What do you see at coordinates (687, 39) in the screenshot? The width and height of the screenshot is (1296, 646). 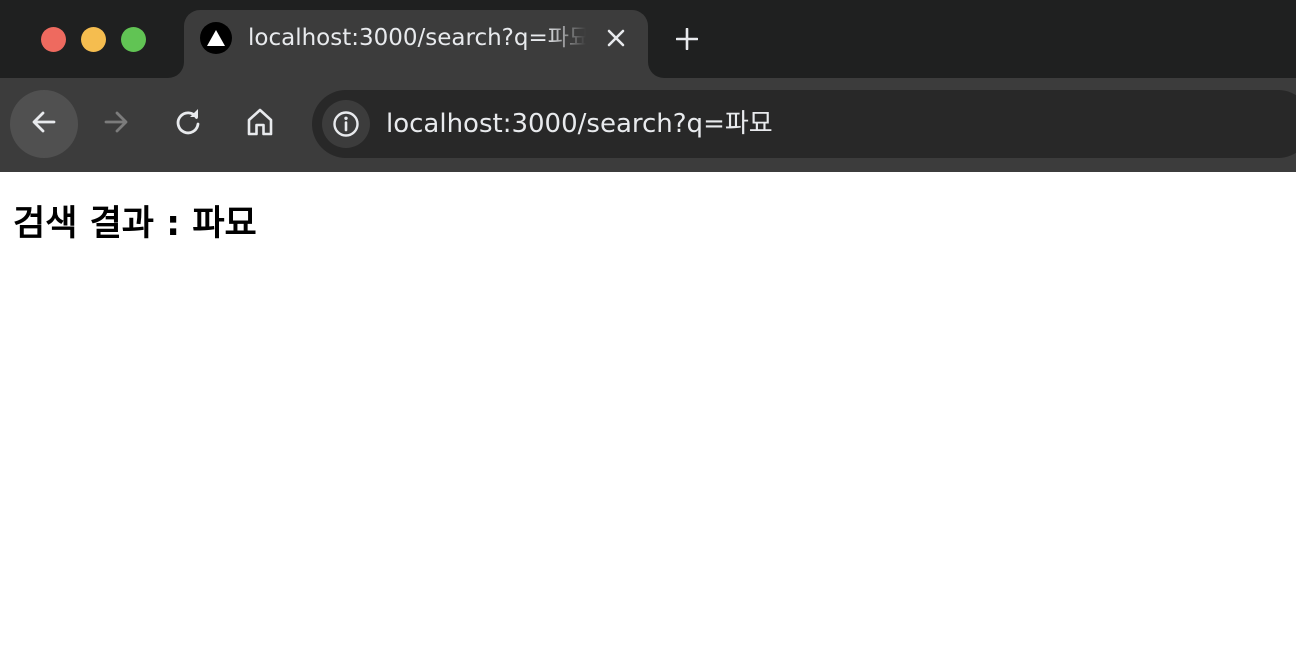 I see `plus-icon` at bounding box center [687, 39].